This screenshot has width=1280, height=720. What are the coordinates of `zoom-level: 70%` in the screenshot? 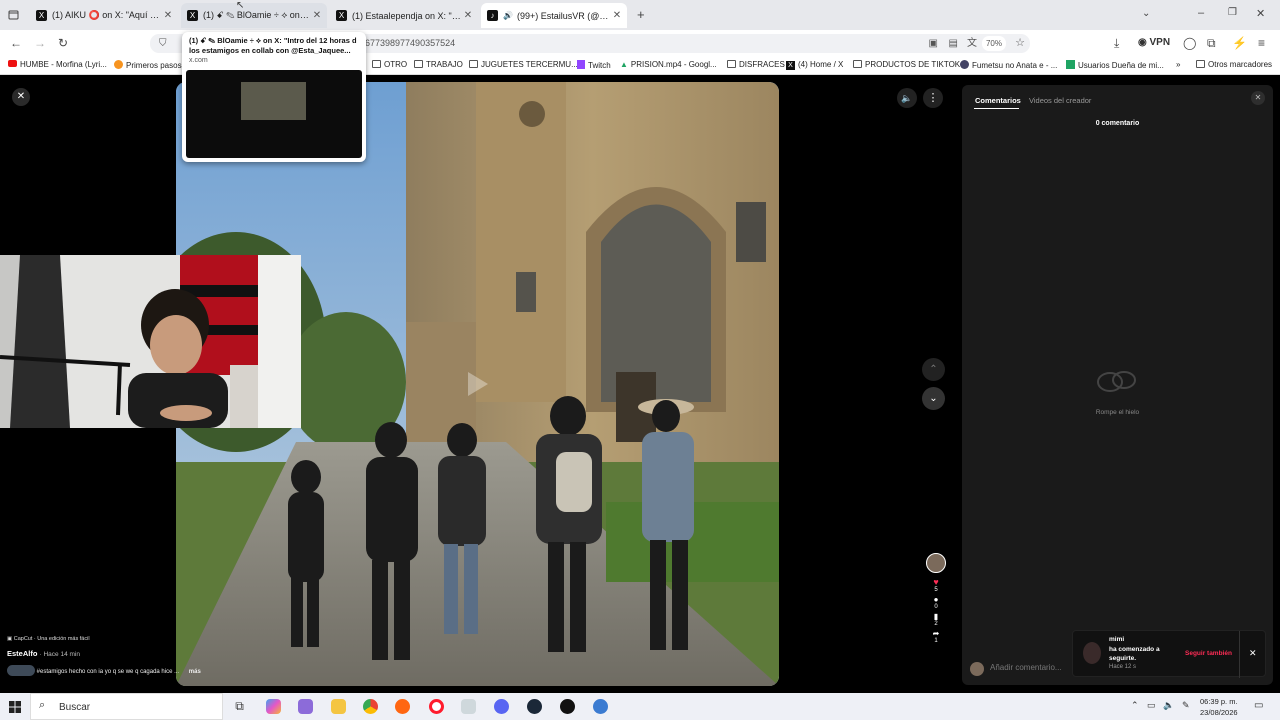 It's located at (993, 43).